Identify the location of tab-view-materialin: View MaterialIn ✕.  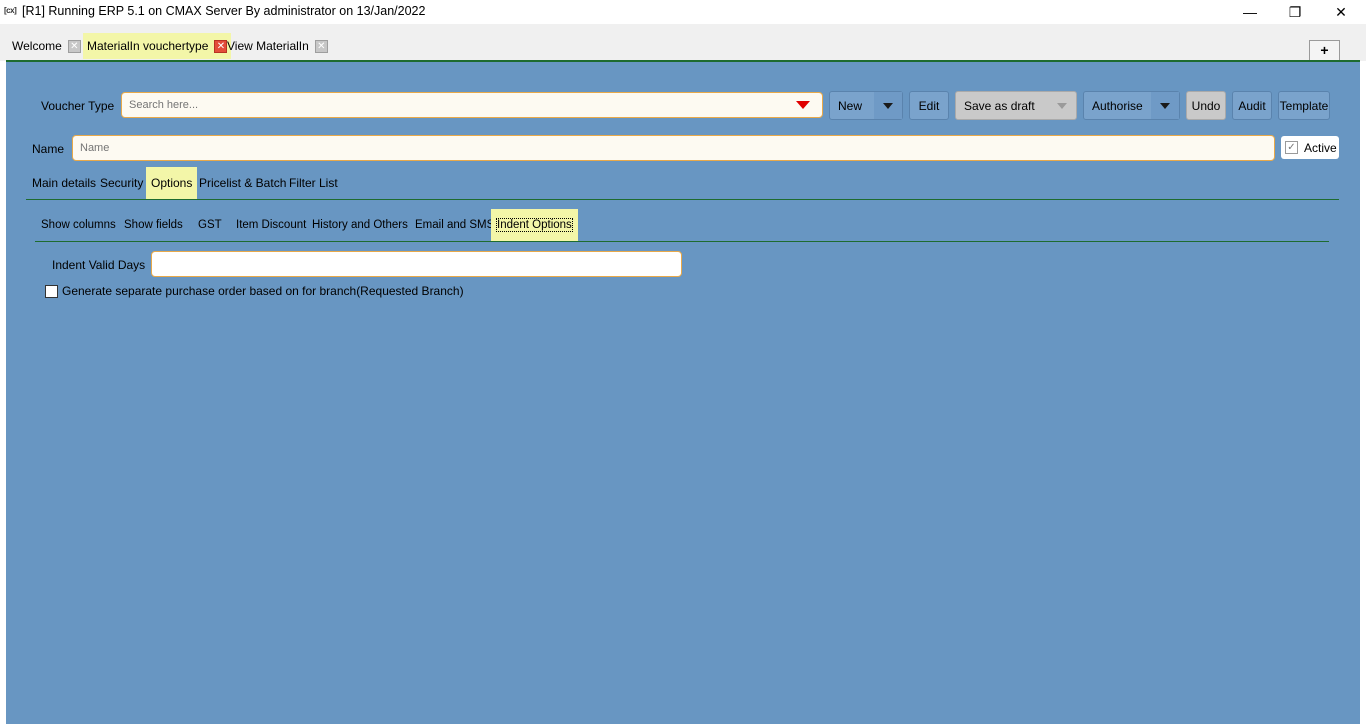
(277, 46).